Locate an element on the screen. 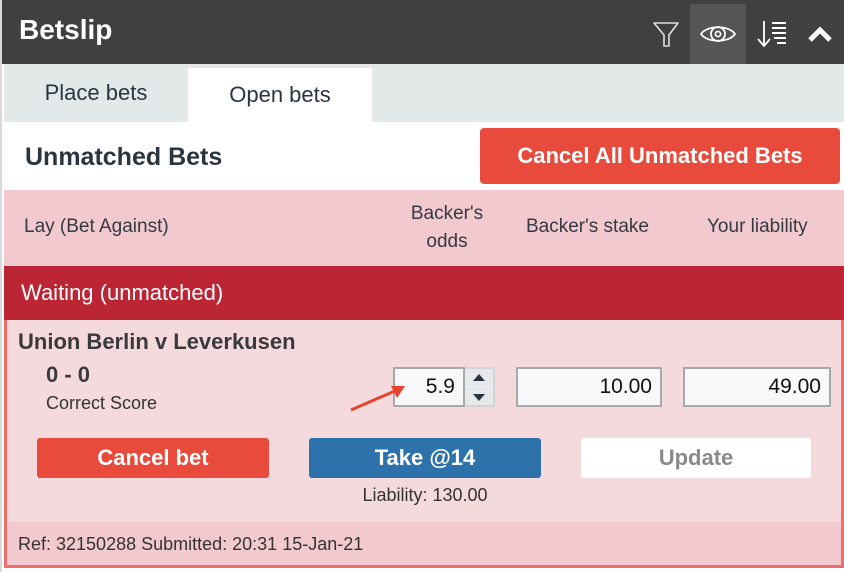 Image resolution: width=844 pixels, height=572 pixels. selection-name: 0 - 0 is located at coordinates (68, 374).